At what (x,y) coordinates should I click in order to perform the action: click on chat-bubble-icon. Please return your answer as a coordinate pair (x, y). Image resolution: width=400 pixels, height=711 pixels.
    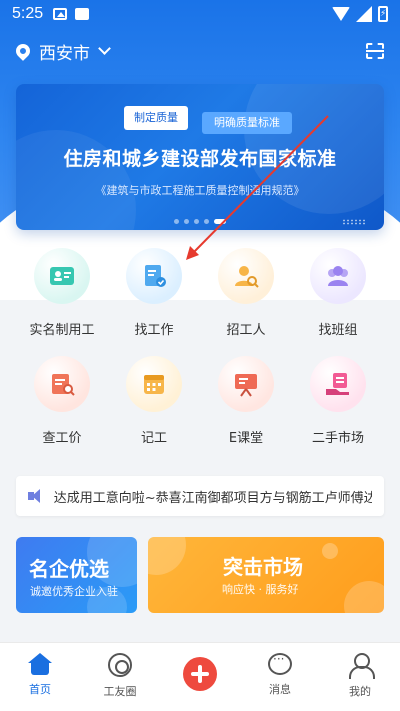
    Looking at the image, I should click on (280, 663).